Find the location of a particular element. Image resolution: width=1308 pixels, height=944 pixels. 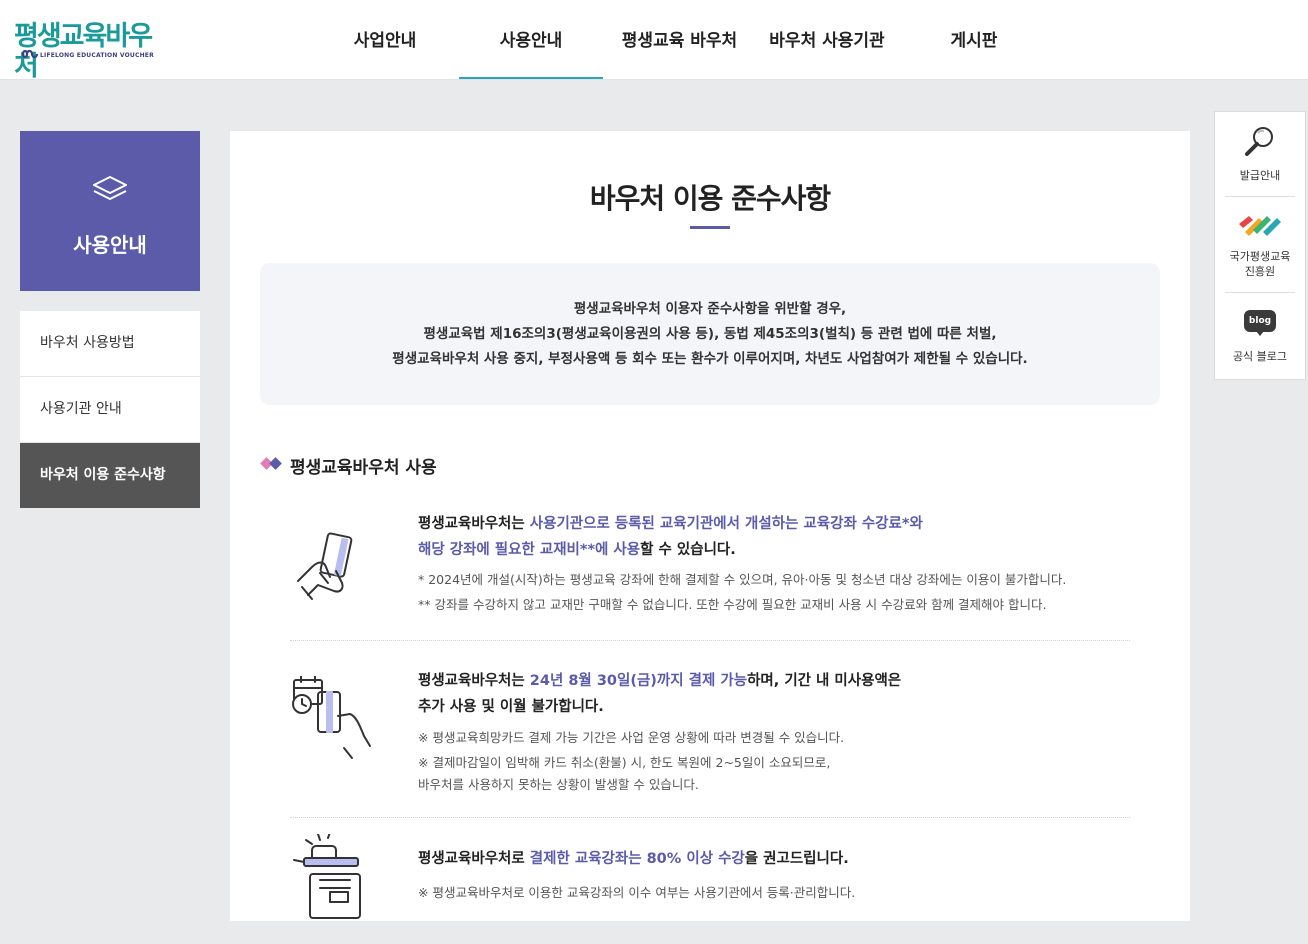

lnb-menu: 바우처 사용방법 사용기관 안내 바우처 이용 준수사항 is located at coordinates (110, 409).